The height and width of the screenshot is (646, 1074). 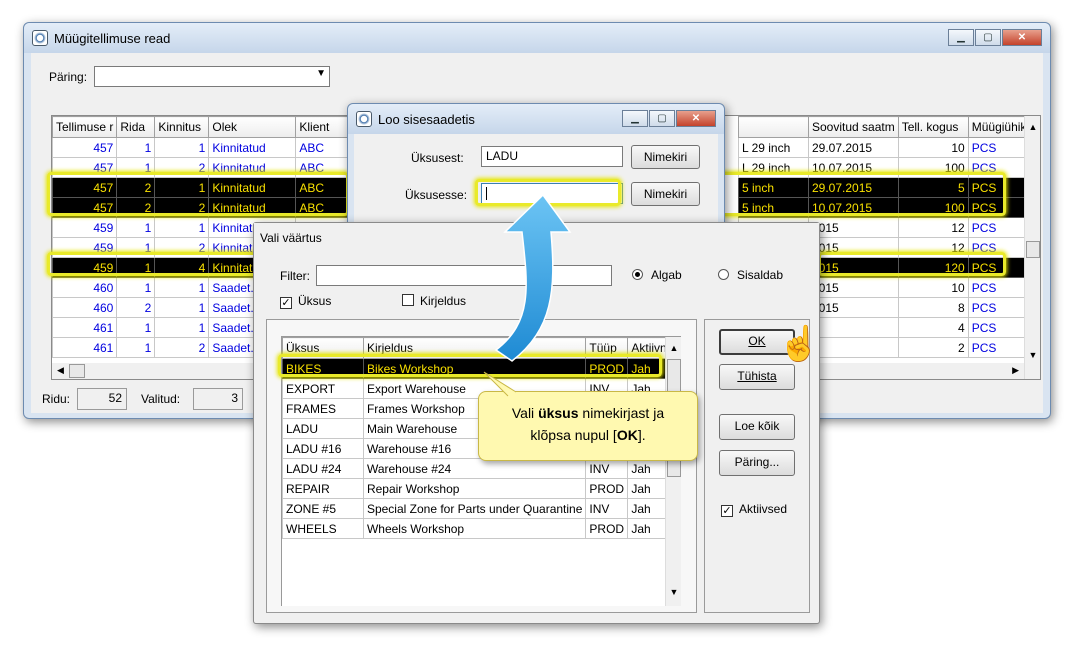 I want to click on list-item: WHEELS Wheels Workshop PROD Jah, so click(x=481, y=528).